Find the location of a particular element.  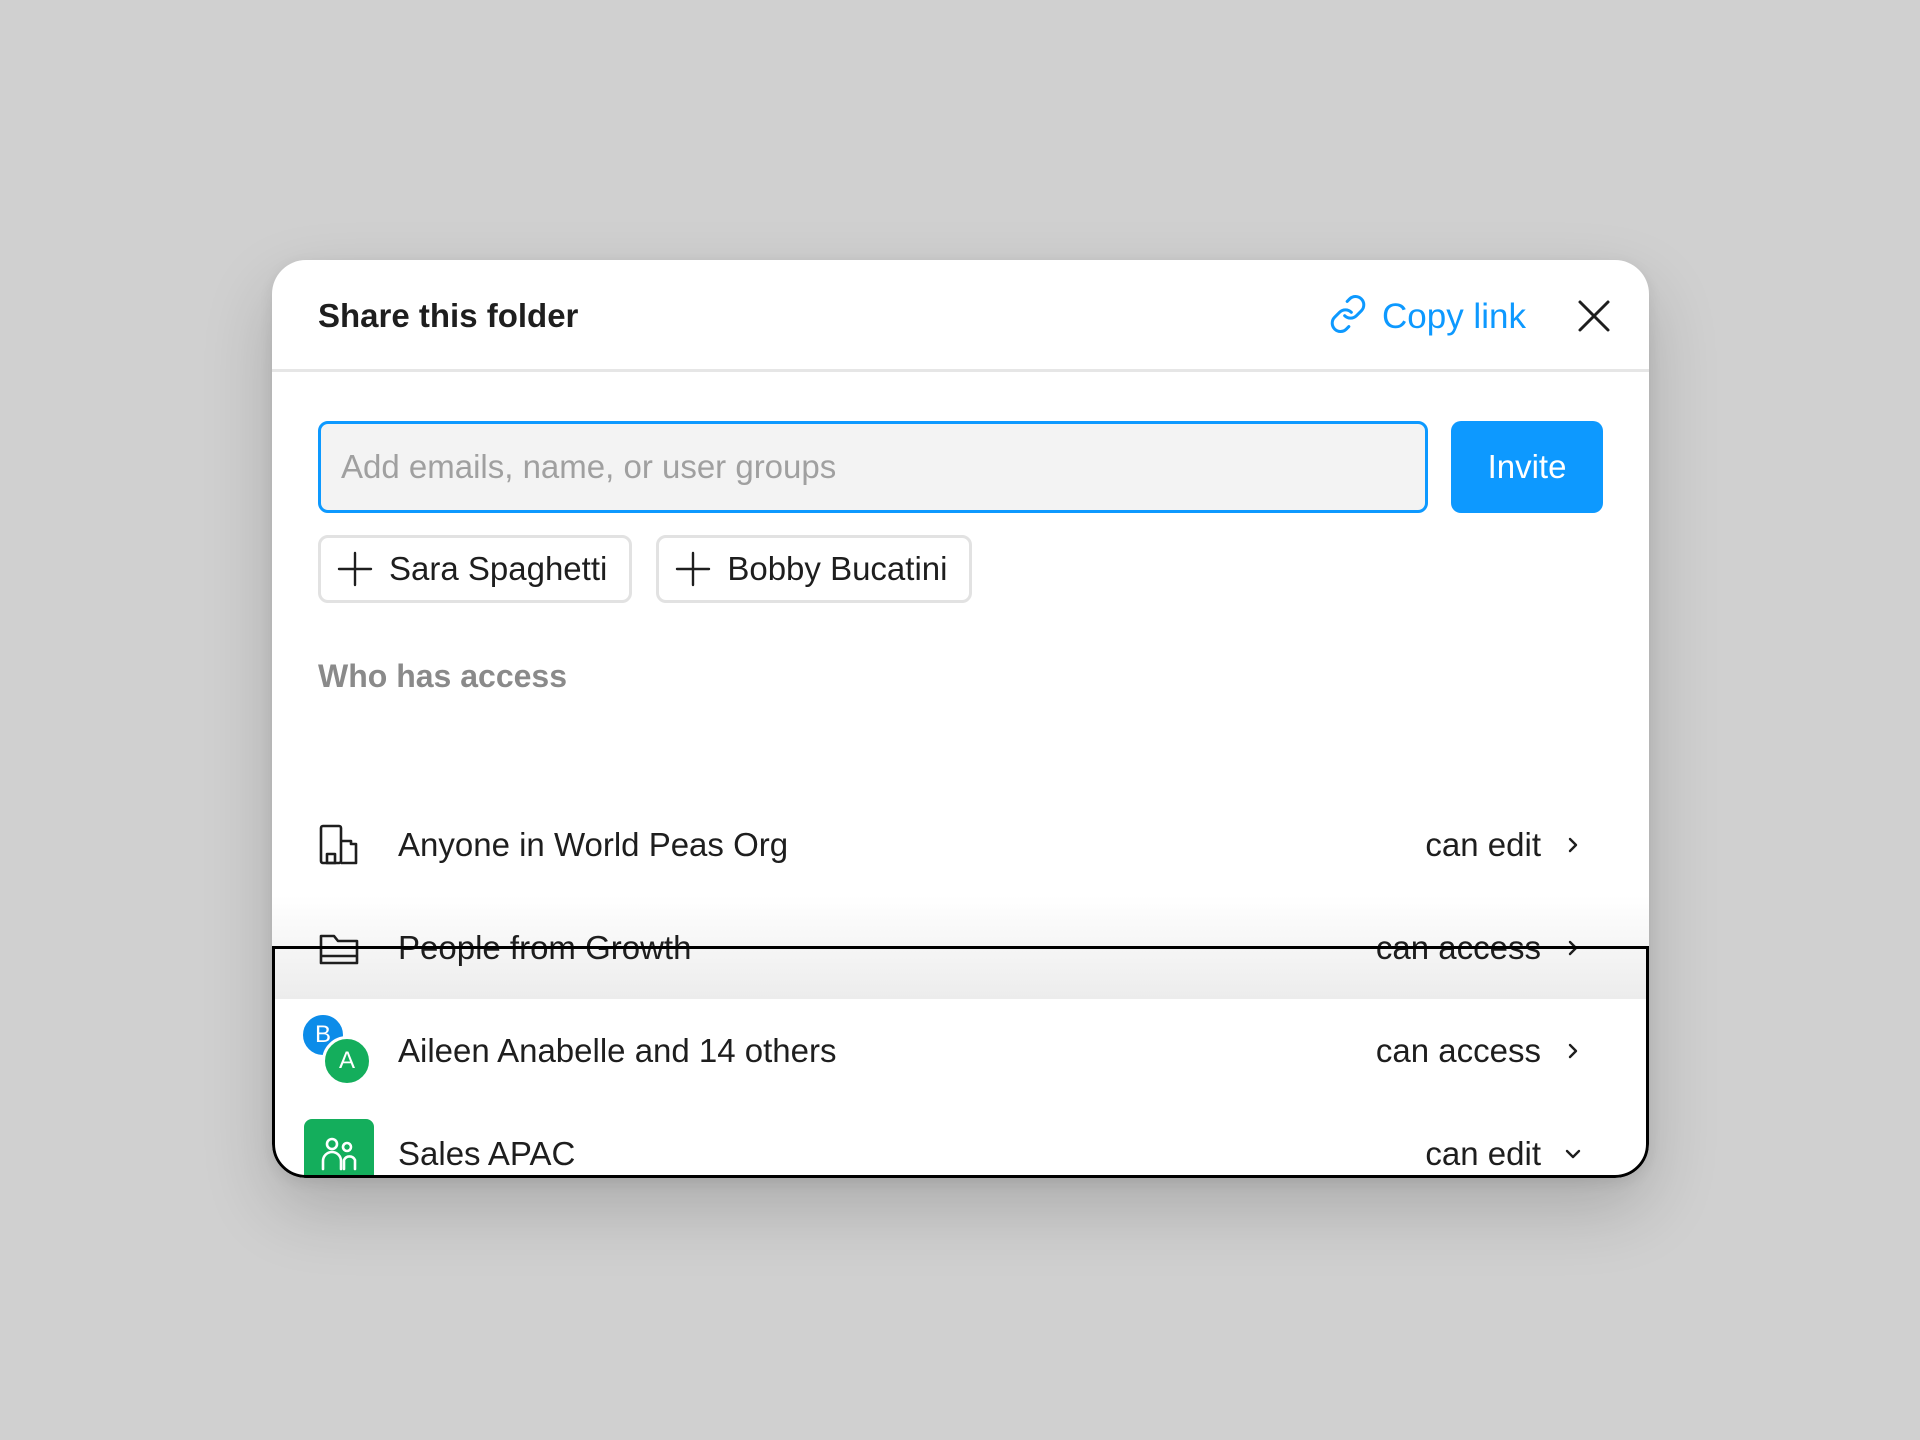

suggestion-chip-label: Bobby Bucatini is located at coordinates (837, 568).